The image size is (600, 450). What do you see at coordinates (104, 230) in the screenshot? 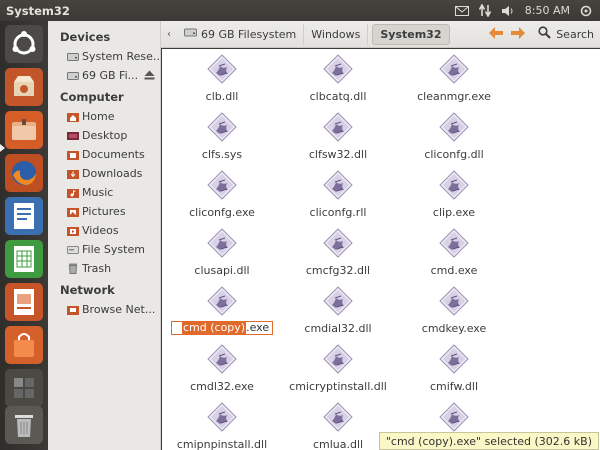
I see `sidebar-item-videos: Videos` at bounding box center [104, 230].